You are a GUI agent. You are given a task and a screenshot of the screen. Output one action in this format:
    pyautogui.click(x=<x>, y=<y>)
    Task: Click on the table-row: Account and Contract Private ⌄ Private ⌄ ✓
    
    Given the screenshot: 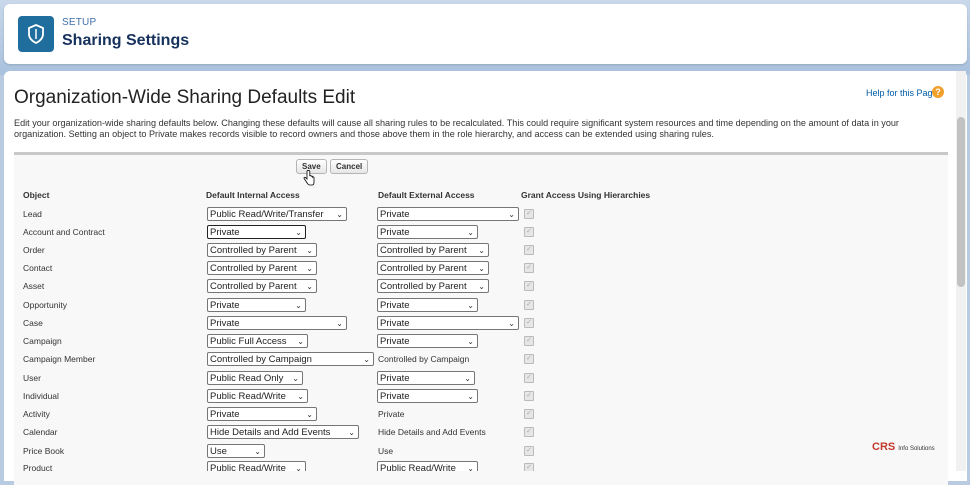 What is the action you would take?
    pyautogui.click(x=283, y=234)
    